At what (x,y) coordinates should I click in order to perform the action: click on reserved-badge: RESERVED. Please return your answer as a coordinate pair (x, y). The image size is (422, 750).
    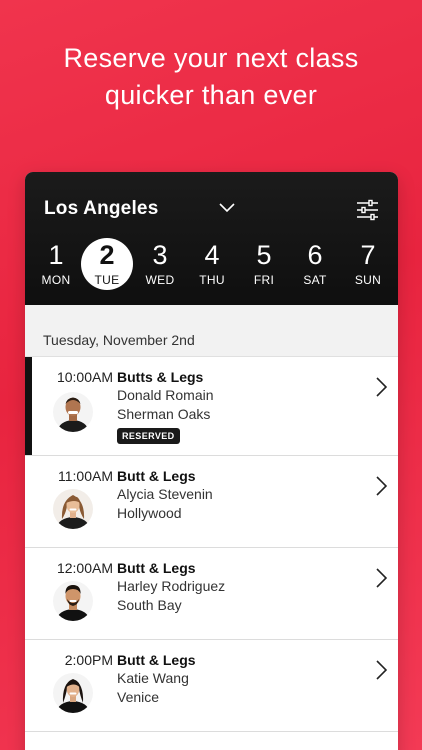
    Looking at the image, I should click on (148, 436).